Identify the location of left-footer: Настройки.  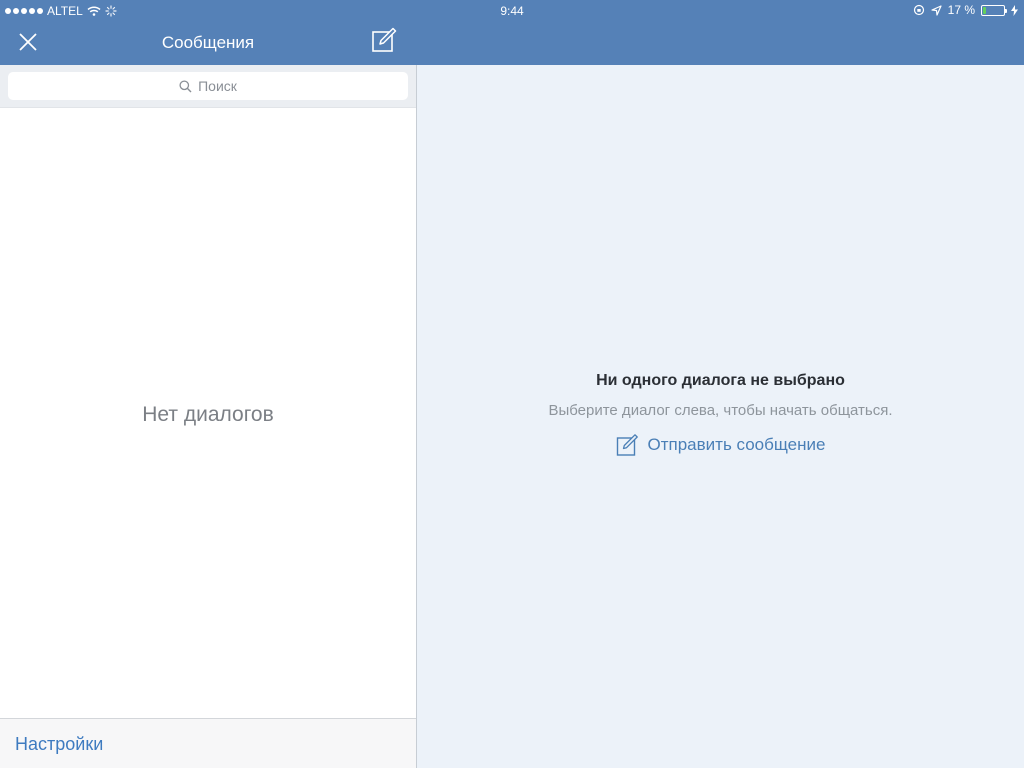
(208, 743).